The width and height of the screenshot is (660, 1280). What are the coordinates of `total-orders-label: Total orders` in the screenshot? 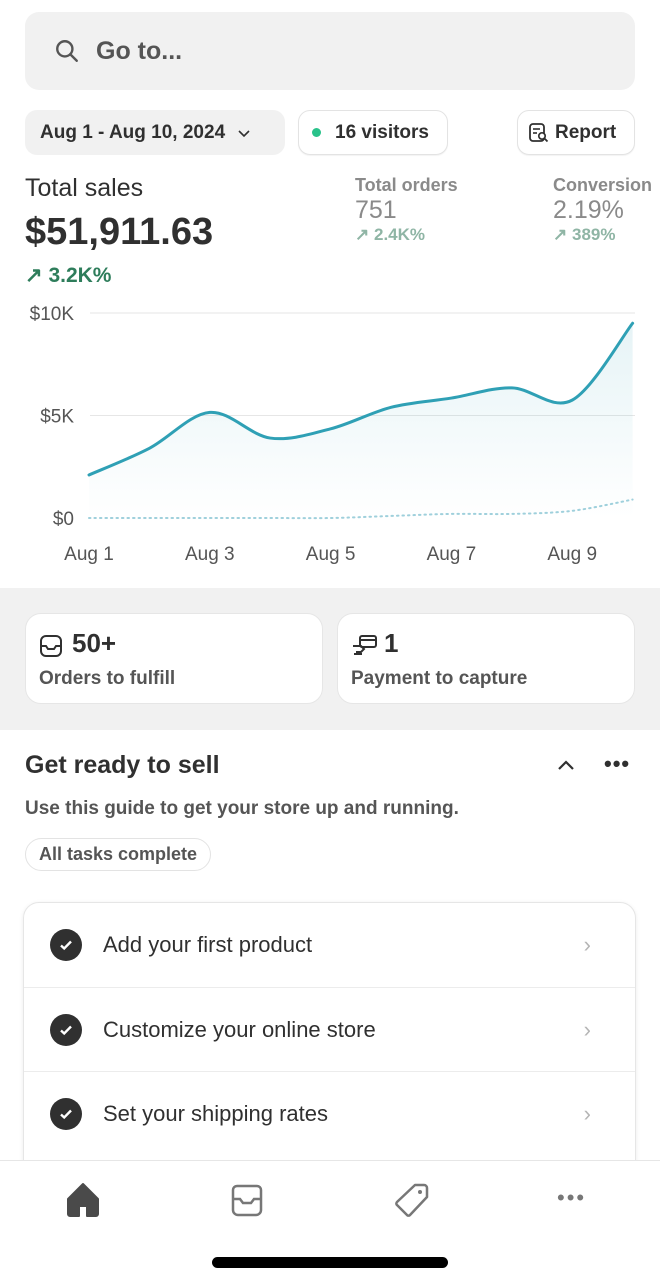 It's located at (406, 185).